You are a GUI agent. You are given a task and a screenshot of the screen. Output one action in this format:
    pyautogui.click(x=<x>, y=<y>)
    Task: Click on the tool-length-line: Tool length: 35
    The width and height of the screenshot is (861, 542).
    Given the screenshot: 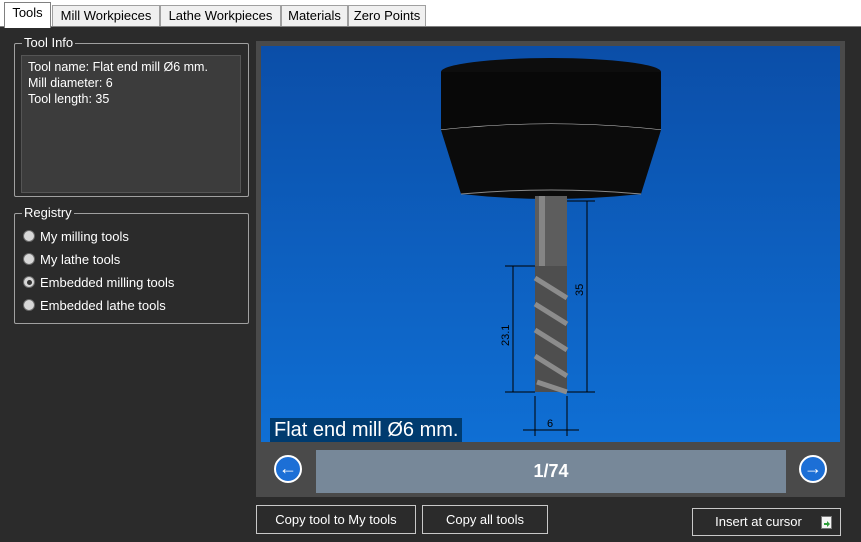 What is the action you would take?
    pyautogui.click(x=69, y=99)
    